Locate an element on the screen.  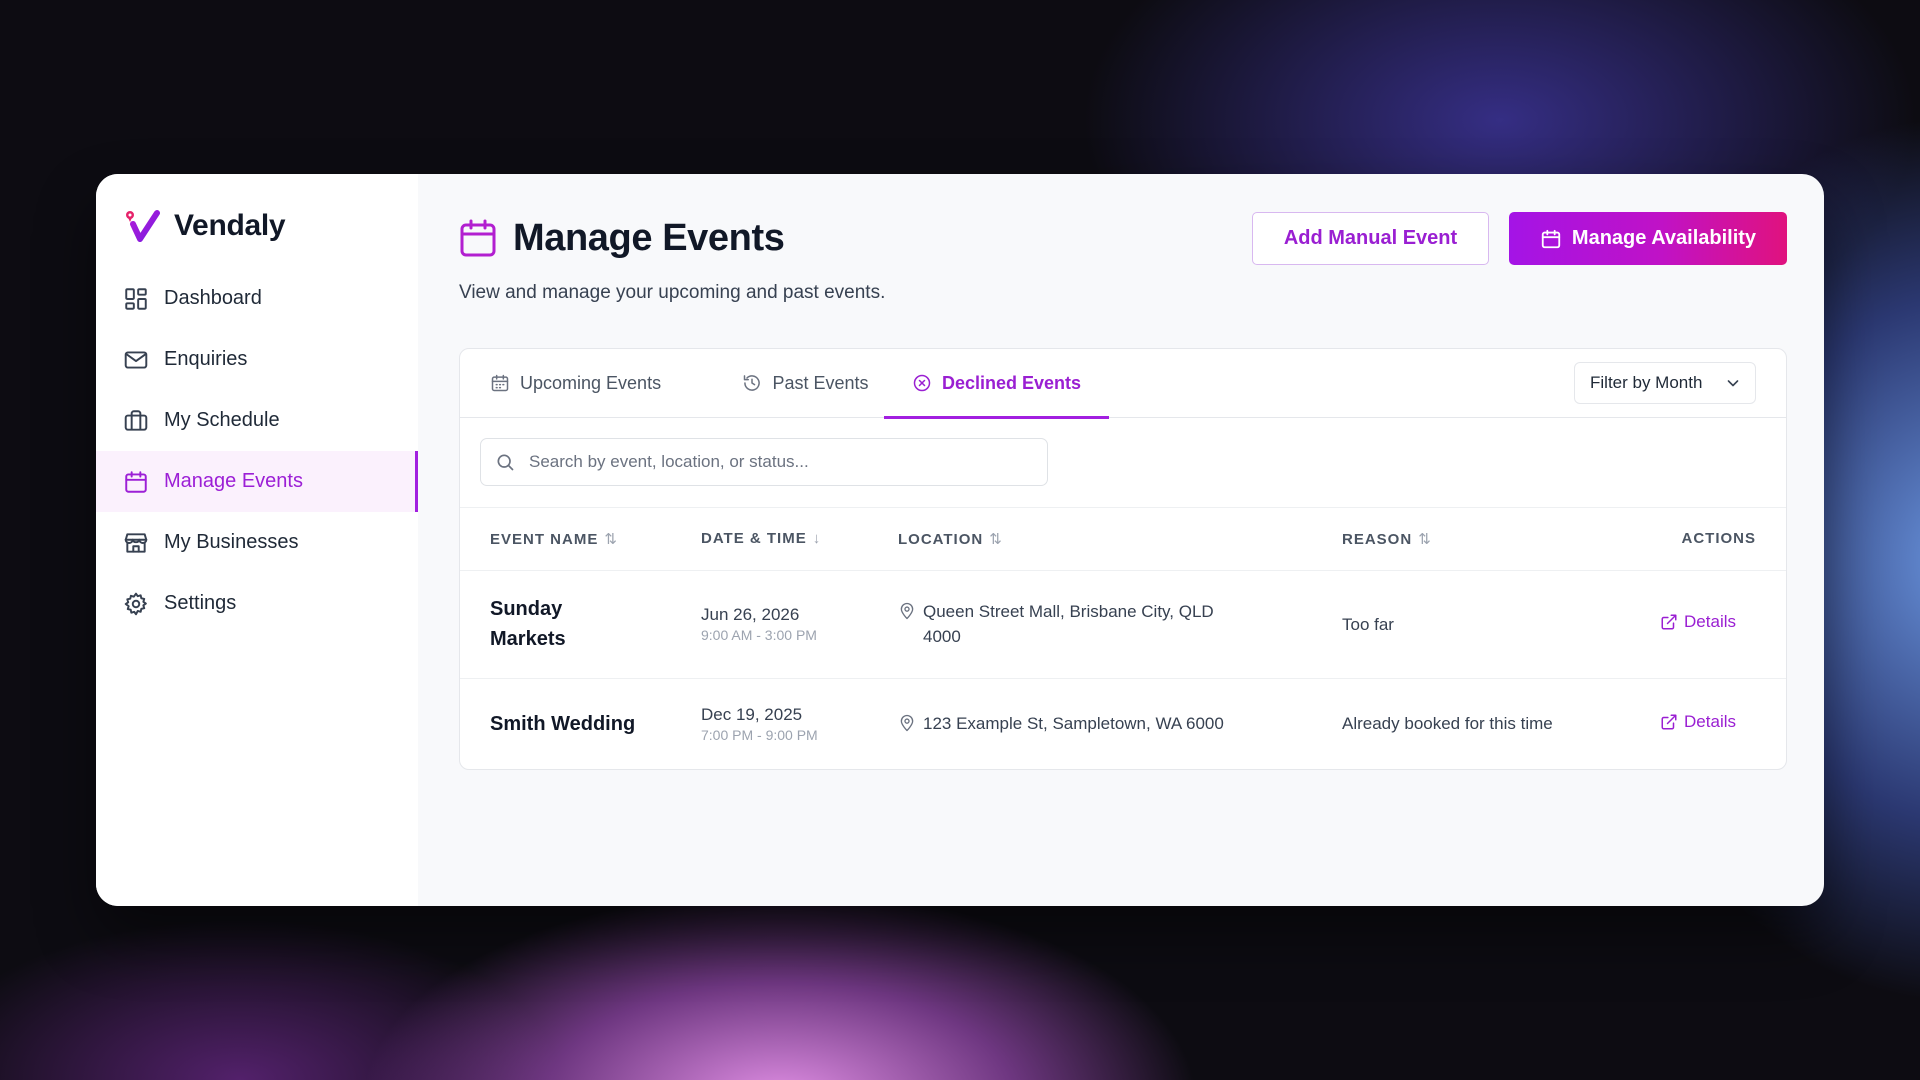
briefcase-icon is located at coordinates (136, 421).